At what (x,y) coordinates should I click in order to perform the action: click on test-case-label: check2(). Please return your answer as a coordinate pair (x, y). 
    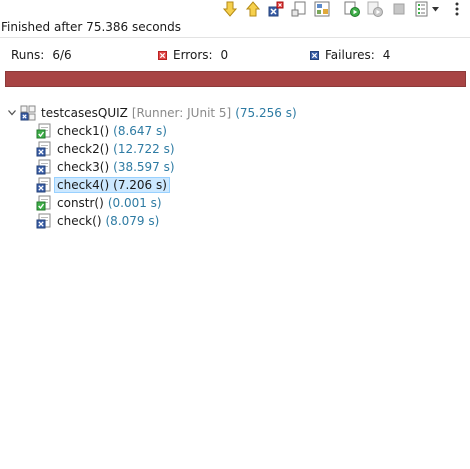
    Looking at the image, I should click on (83, 148).